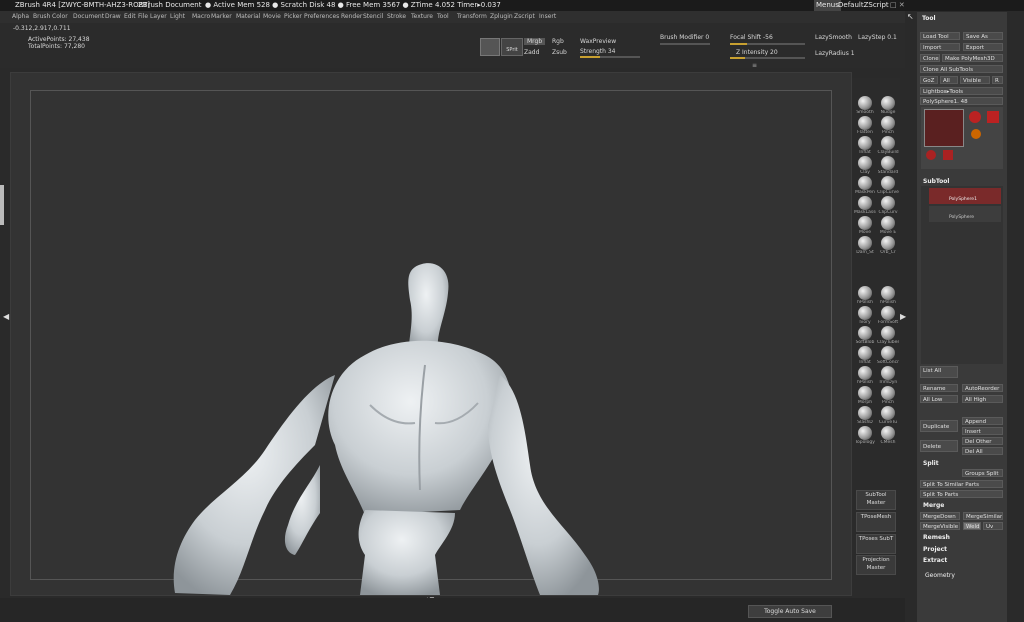 This screenshot has width=1024, height=622. What do you see at coordinates (177, 16) in the screenshot?
I see `menu-light: Light` at bounding box center [177, 16].